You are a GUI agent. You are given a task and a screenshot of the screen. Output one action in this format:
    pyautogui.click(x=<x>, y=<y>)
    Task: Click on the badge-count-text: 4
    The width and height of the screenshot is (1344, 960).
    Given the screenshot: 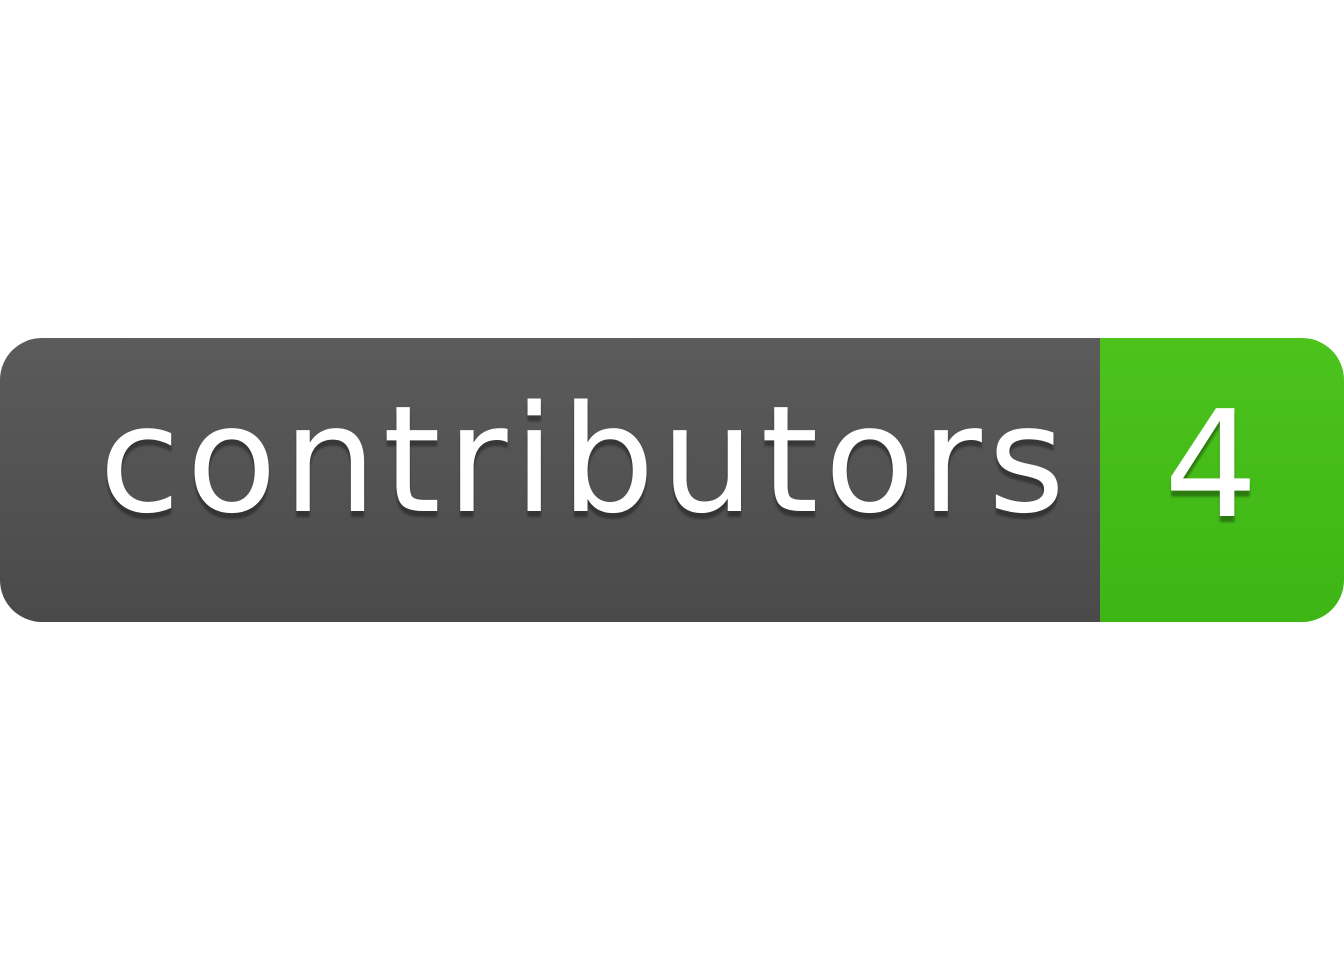 What is the action you would take?
    pyautogui.click(x=1212, y=465)
    